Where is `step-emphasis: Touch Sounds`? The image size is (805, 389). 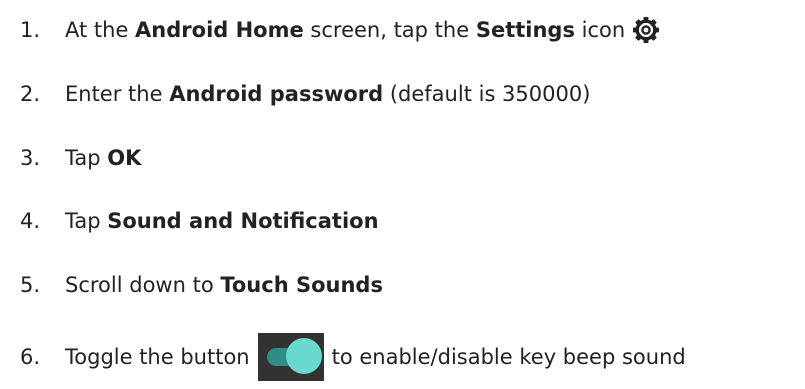
step-emphasis: Touch Sounds is located at coordinates (301, 284).